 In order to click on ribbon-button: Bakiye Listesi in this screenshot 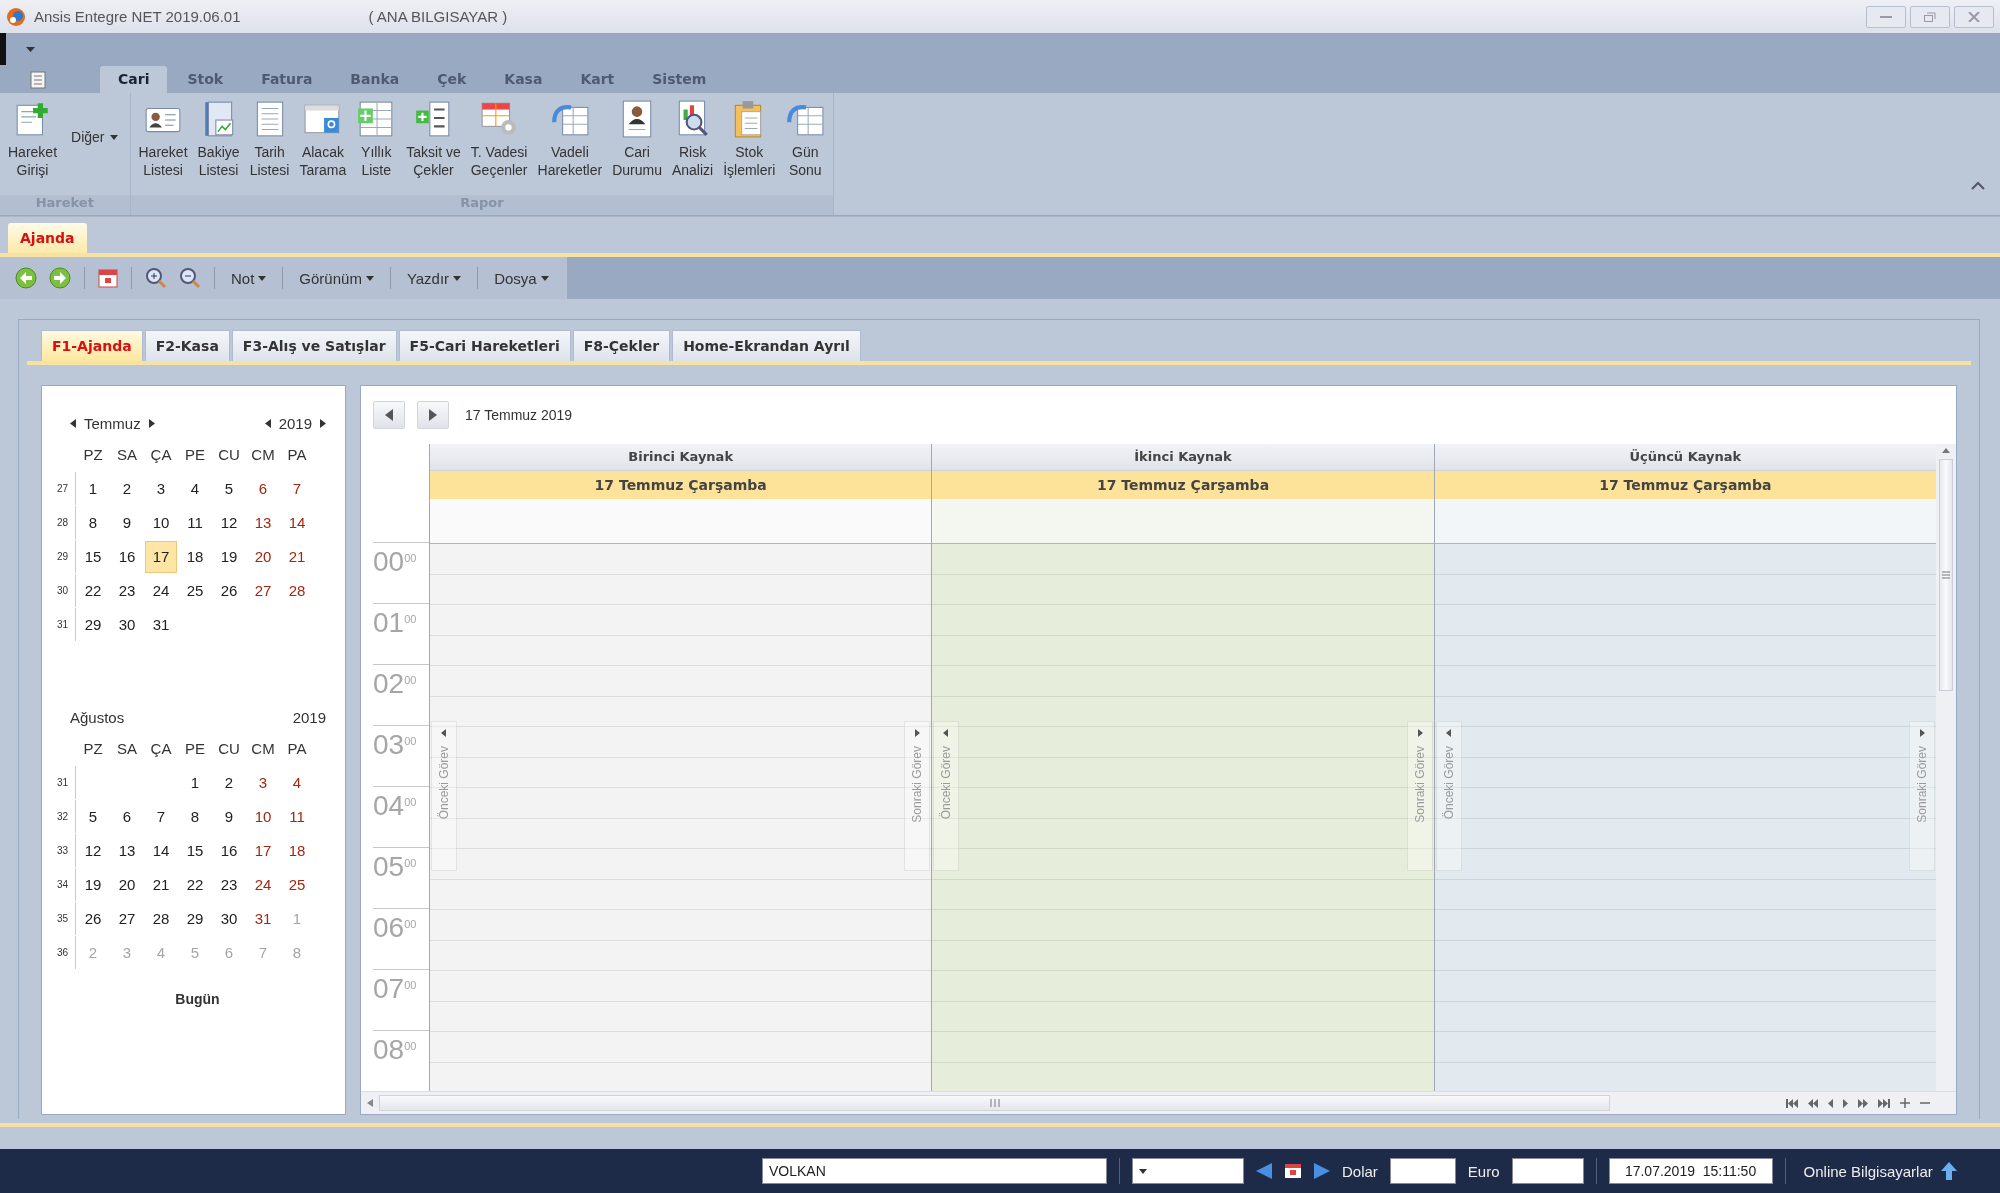, I will do `click(218, 139)`.